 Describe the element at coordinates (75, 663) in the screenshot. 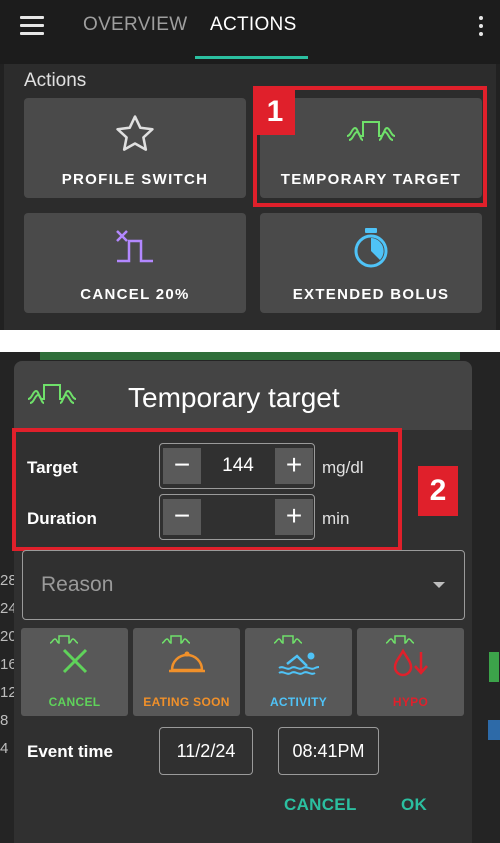

I see `cancel-x-icon` at that location.